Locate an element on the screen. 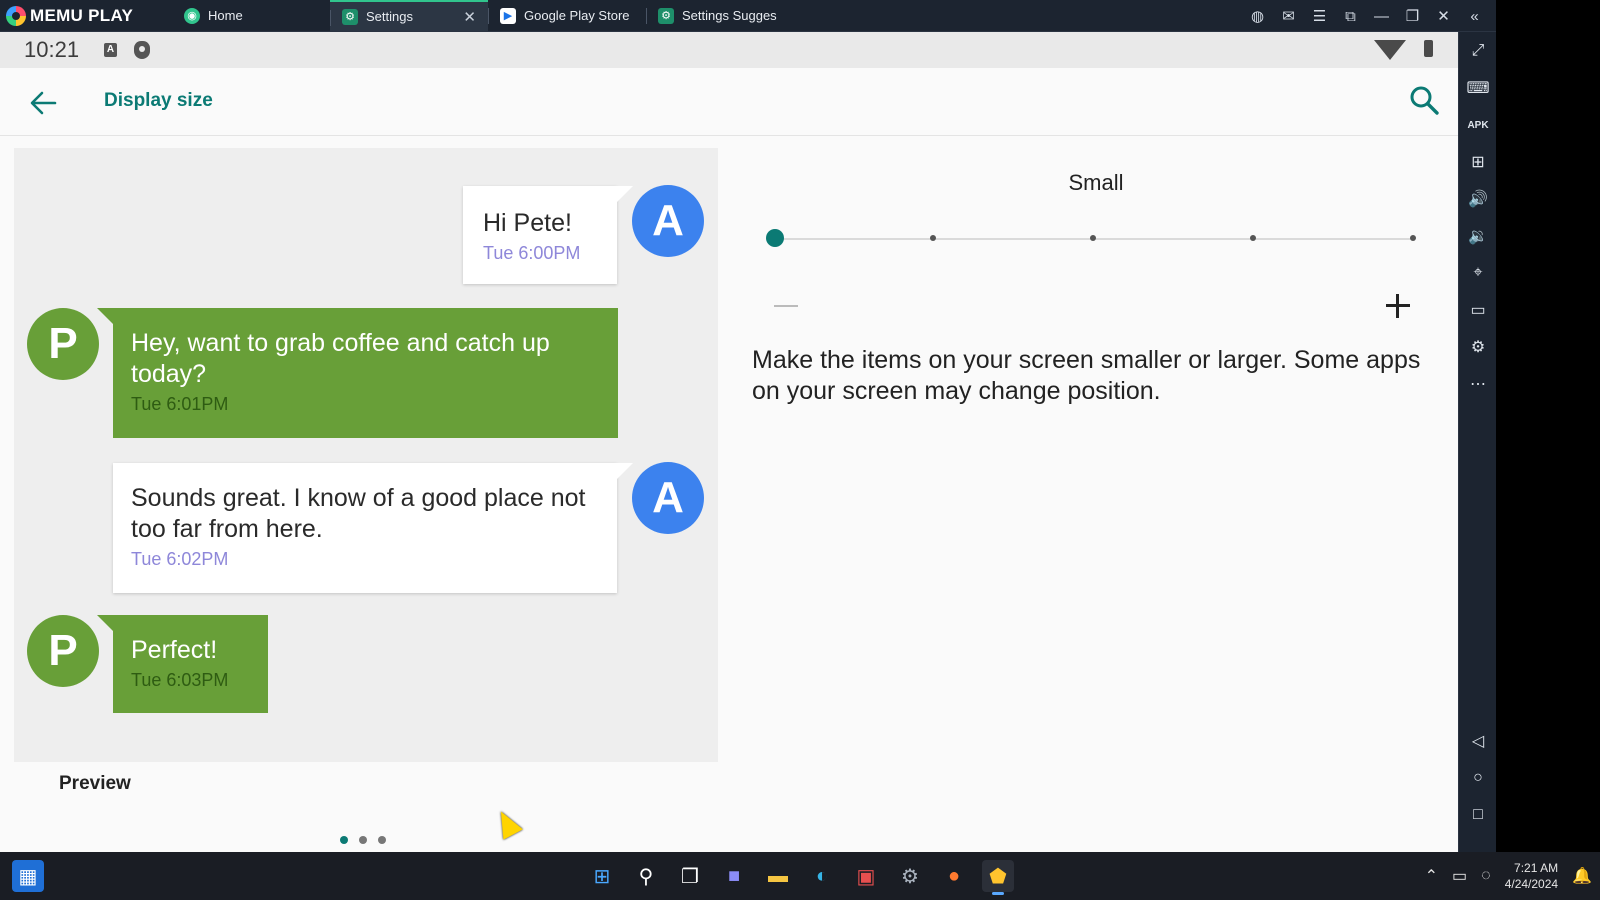 This screenshot has width=1600, height=900. page-indicator is located at coordinates (363, 840).